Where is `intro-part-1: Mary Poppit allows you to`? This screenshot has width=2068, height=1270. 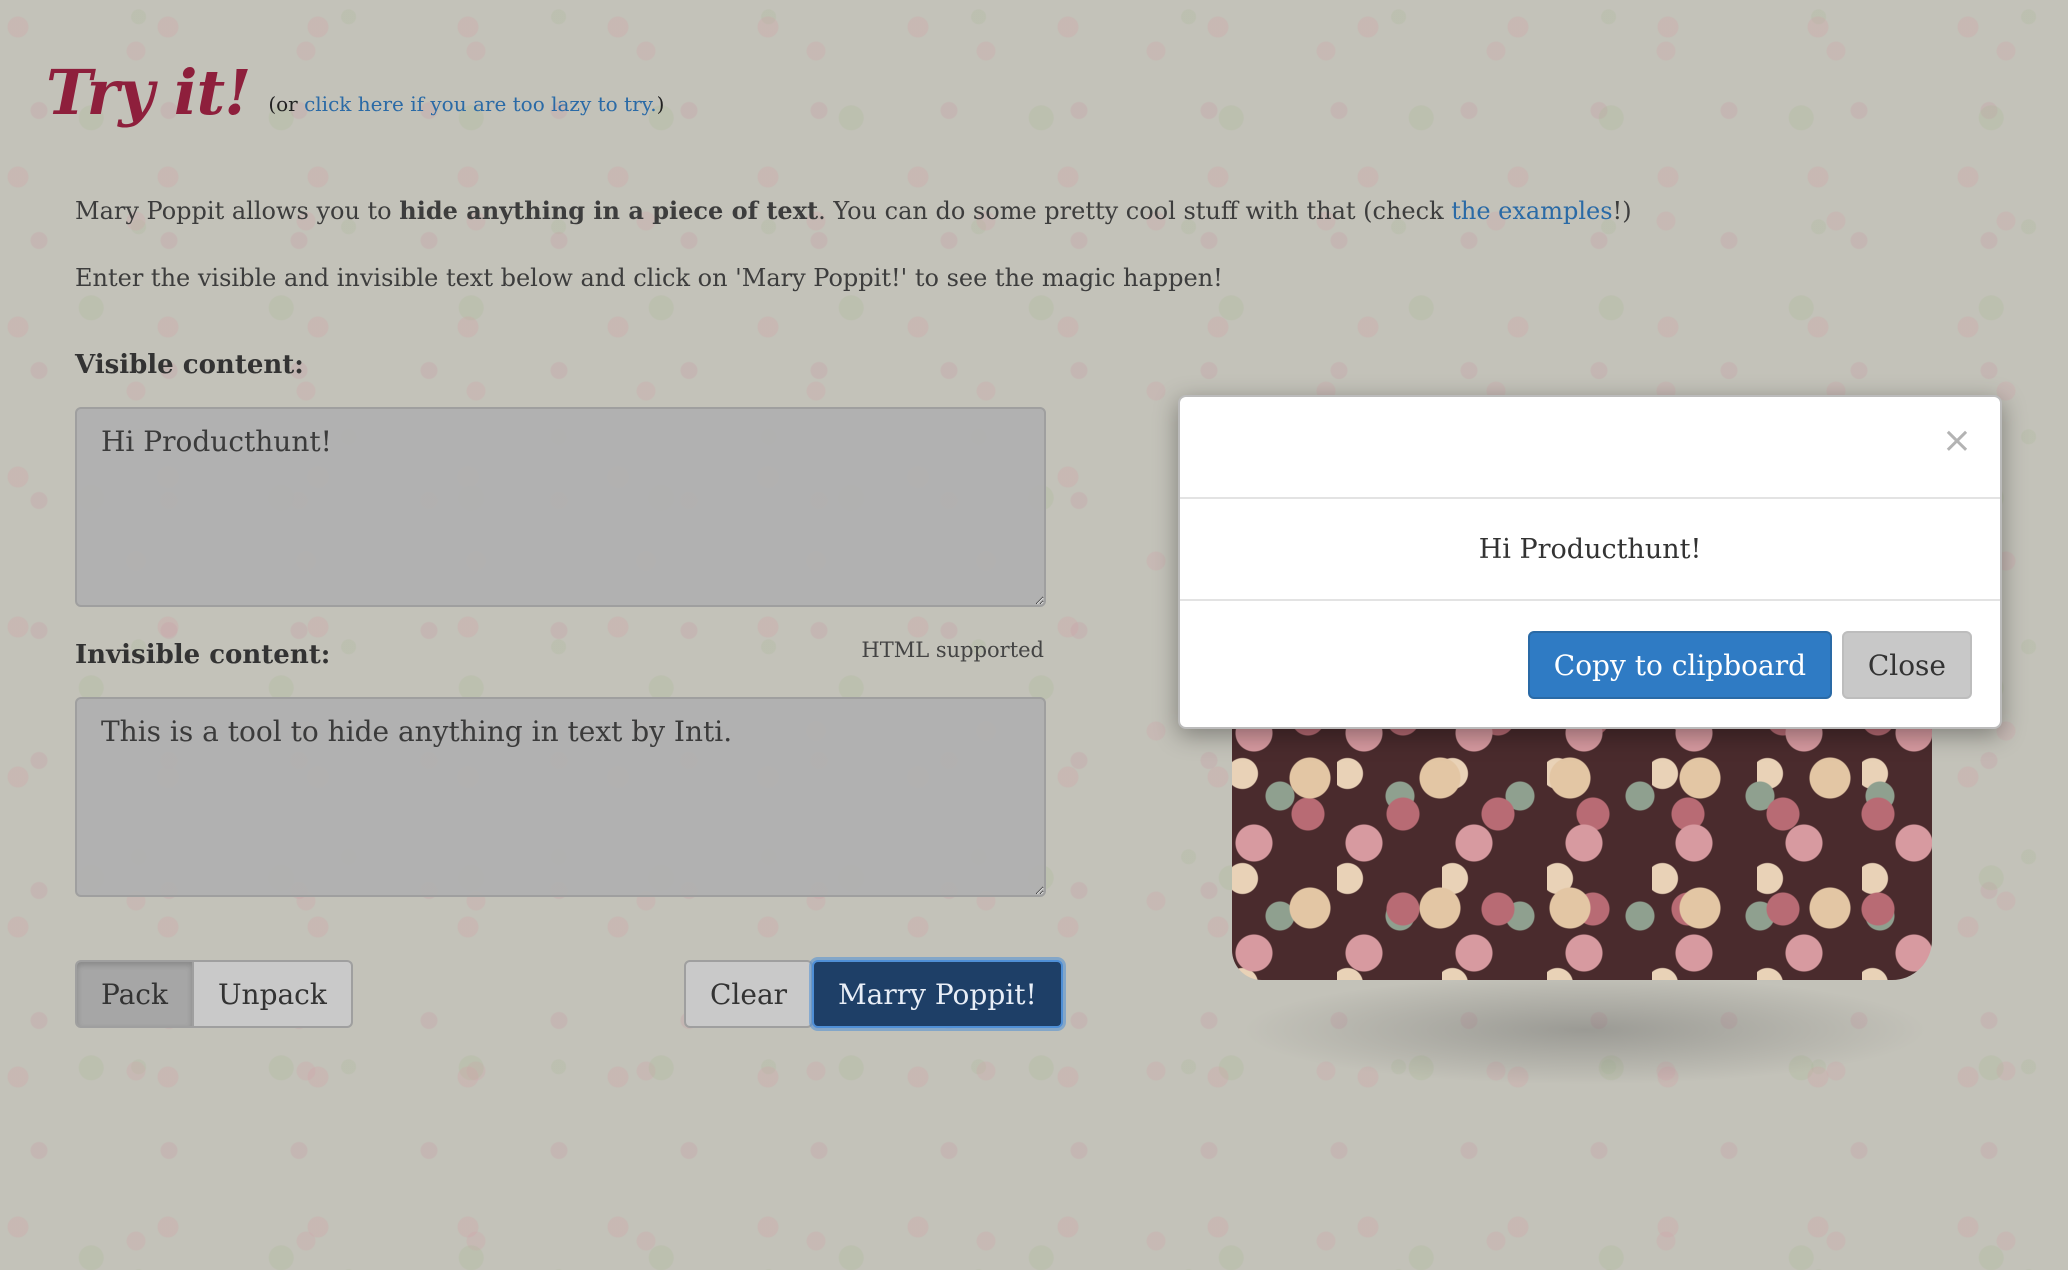
intro-part-1: Mary Poppit allows you to is located at coordinates (237, 211).